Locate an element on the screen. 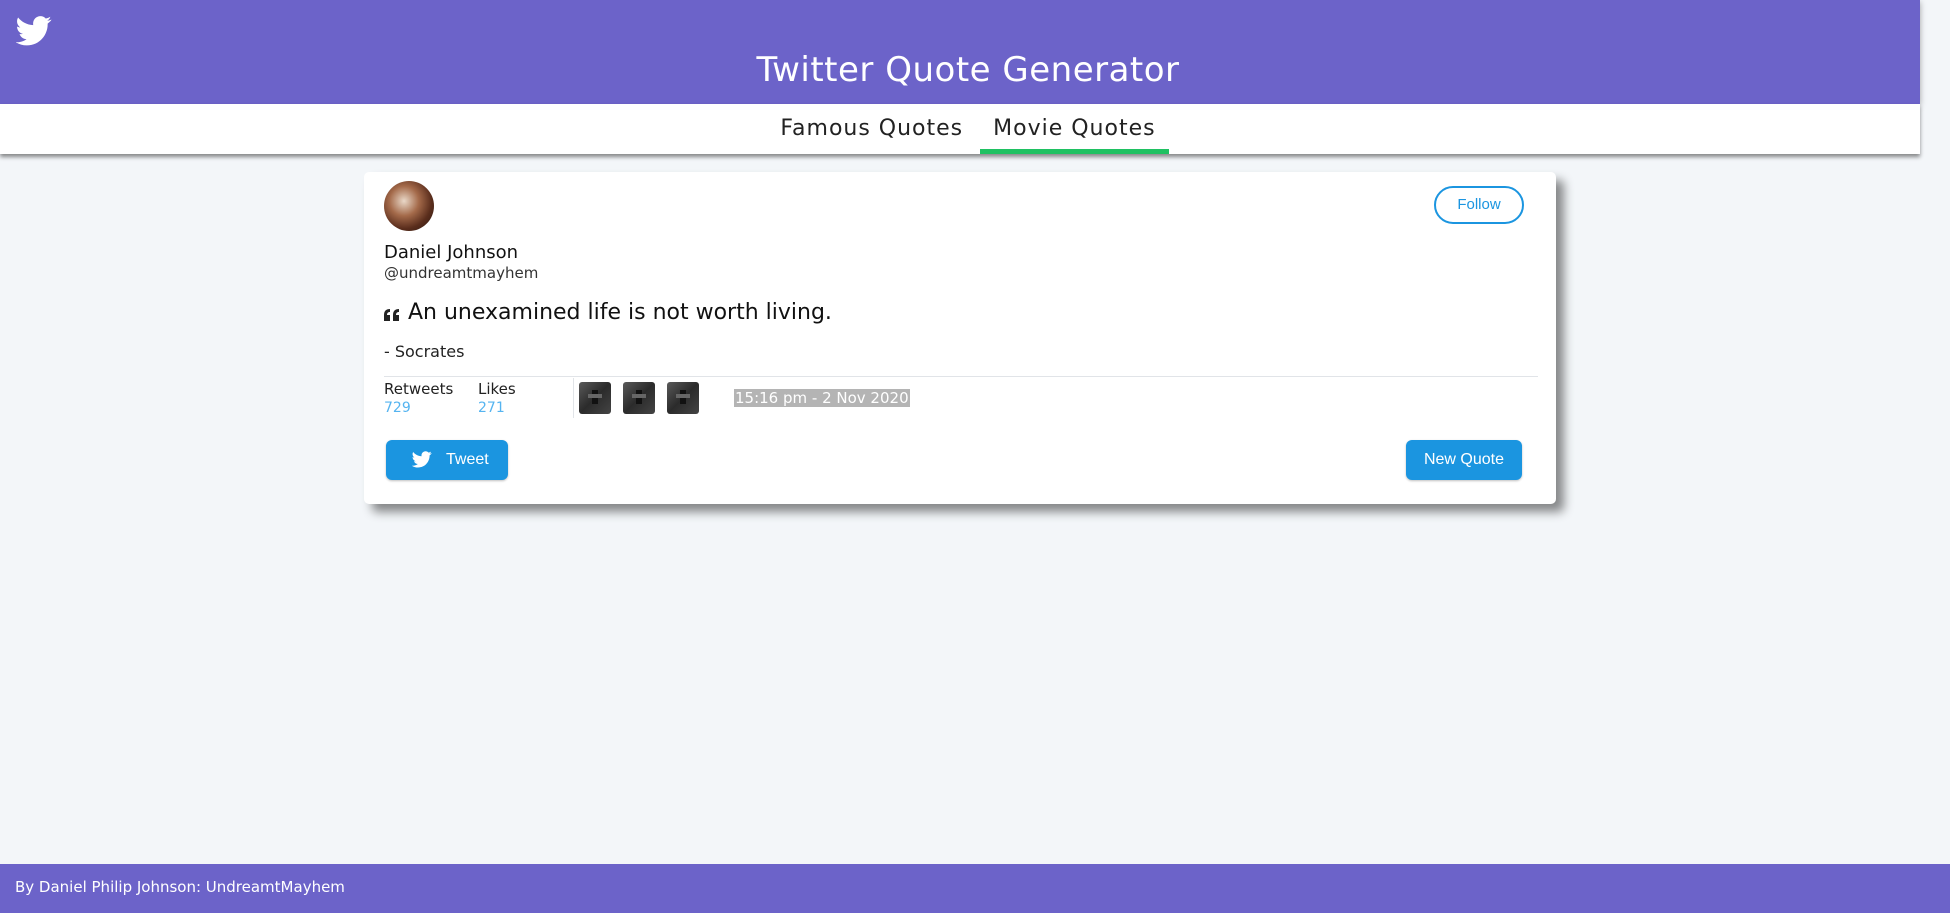 This screenshot has height=913, width=1950. avatar is located at coordinates (409, 206).